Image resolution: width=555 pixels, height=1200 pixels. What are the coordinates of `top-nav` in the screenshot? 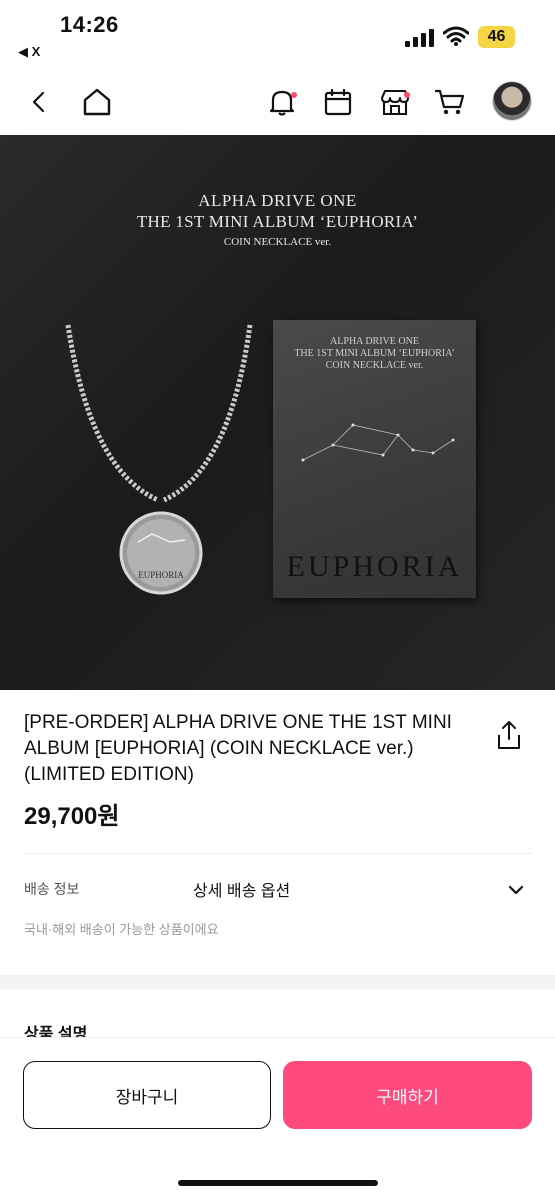 It's located at (277, 103).